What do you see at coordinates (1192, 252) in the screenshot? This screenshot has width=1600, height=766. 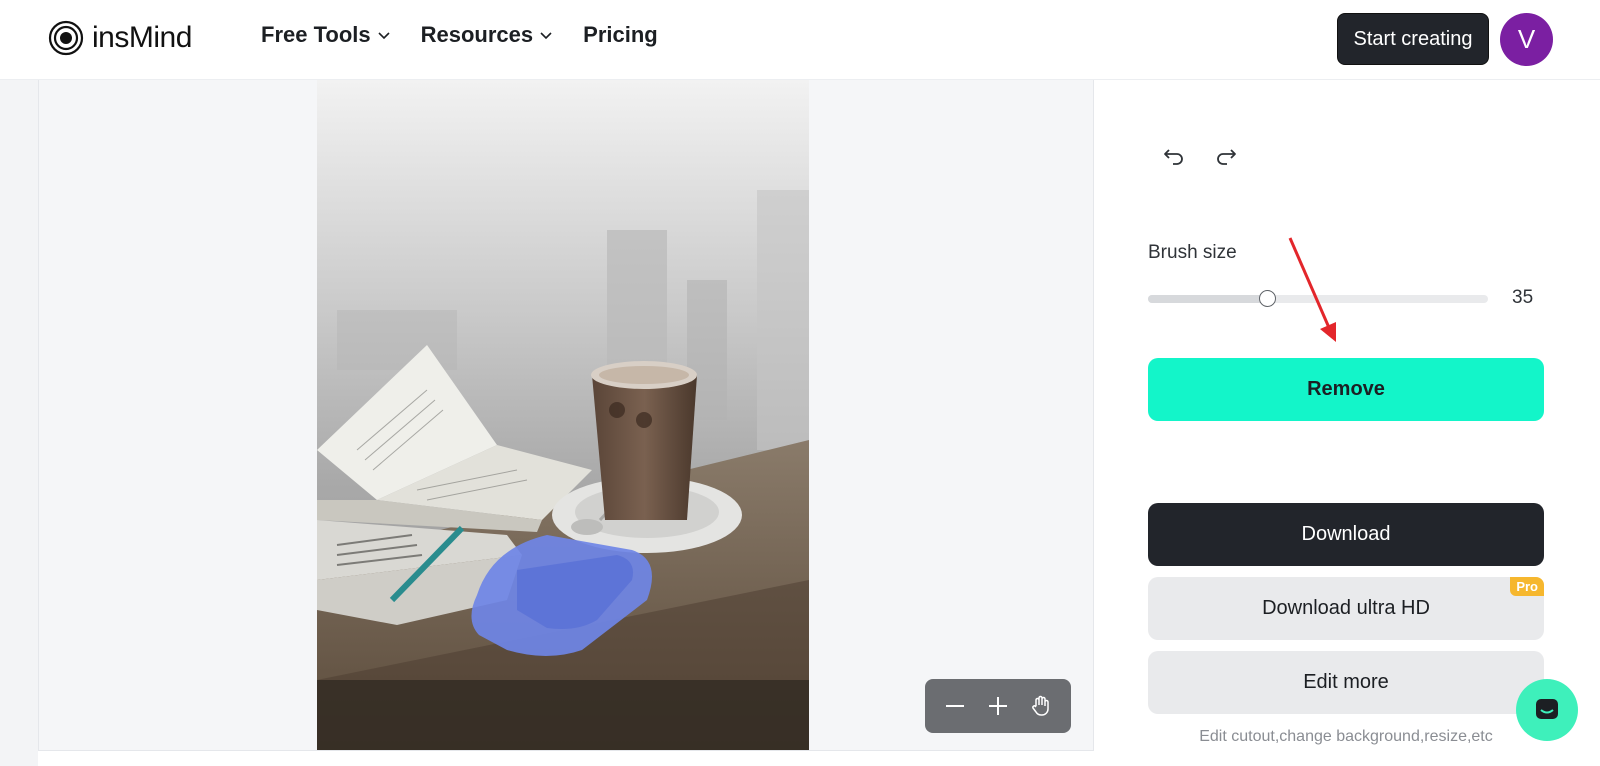 I see `brush-size-label: Brush size` at bounding box center [1192, 252].